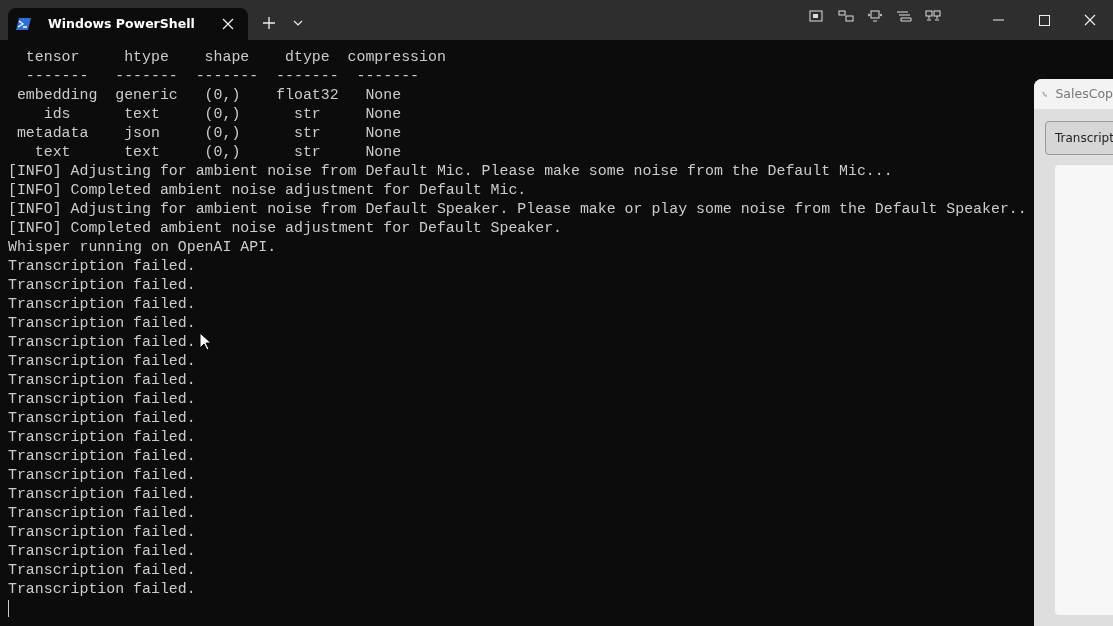 This screenshot has height=626, width=1113. I want to click on minimize-icon, so click(998, 20).